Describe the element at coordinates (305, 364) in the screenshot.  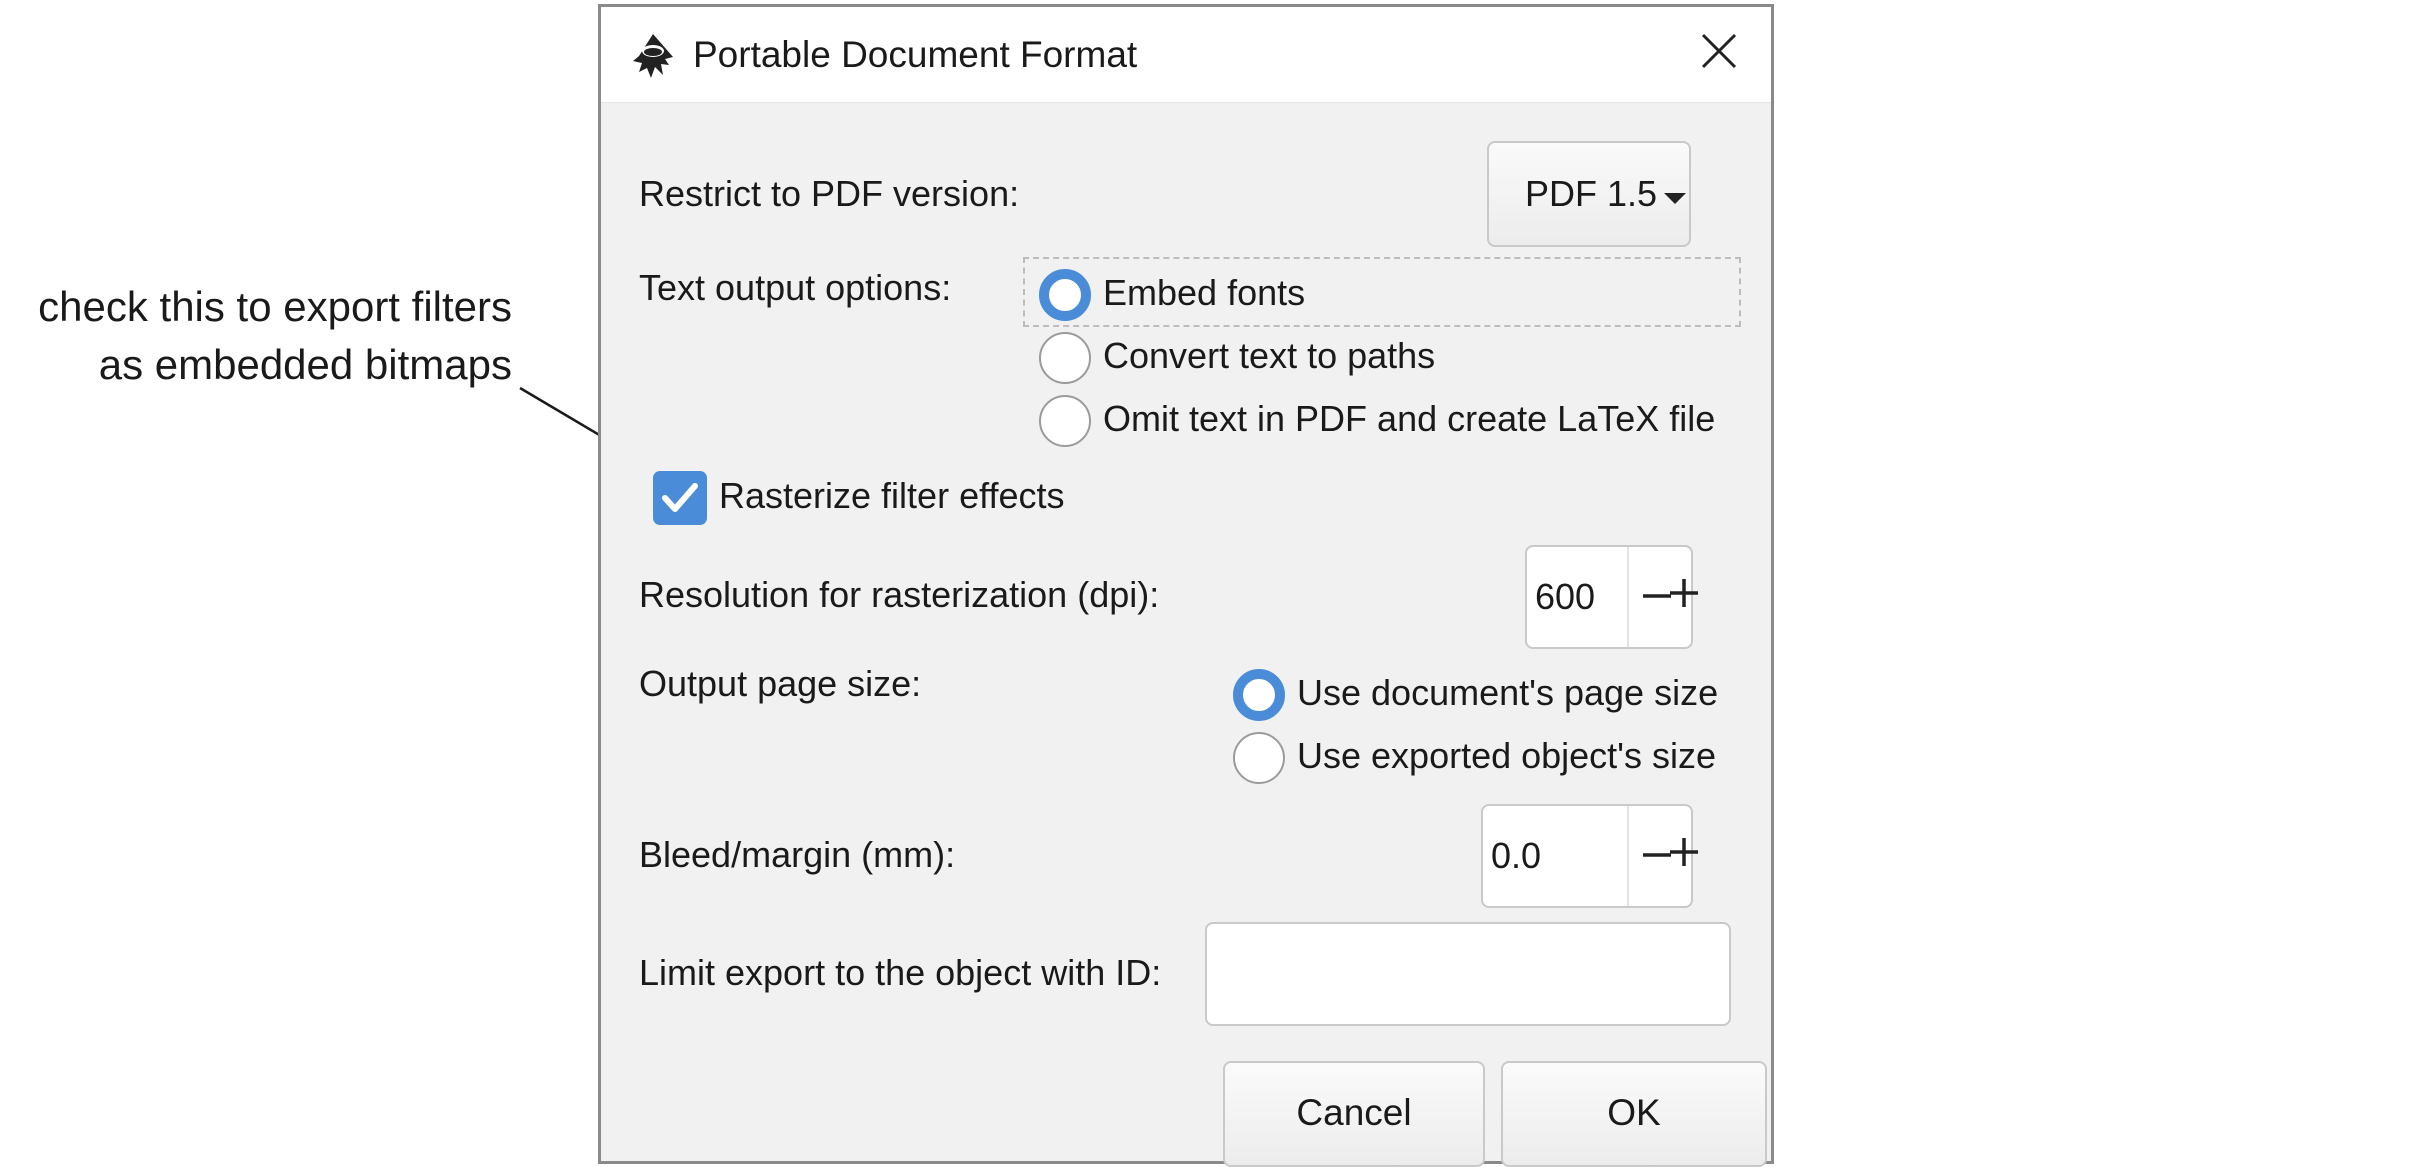
I see `annotation-line-2: as embedded bitmaps` at that location.